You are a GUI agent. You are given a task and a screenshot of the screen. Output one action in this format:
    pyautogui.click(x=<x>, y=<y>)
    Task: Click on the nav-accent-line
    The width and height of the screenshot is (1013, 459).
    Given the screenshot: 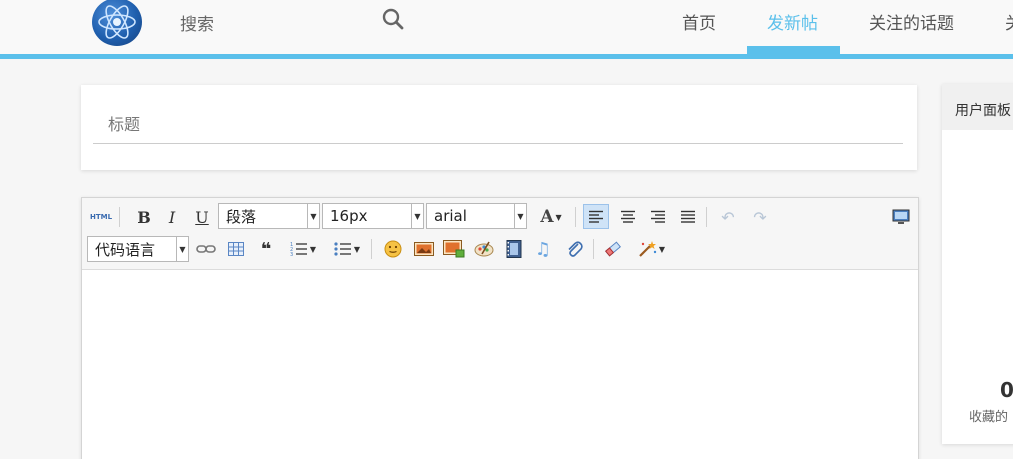 What is the action you would take?
    pyautogui.click(x=506, y=56)
    